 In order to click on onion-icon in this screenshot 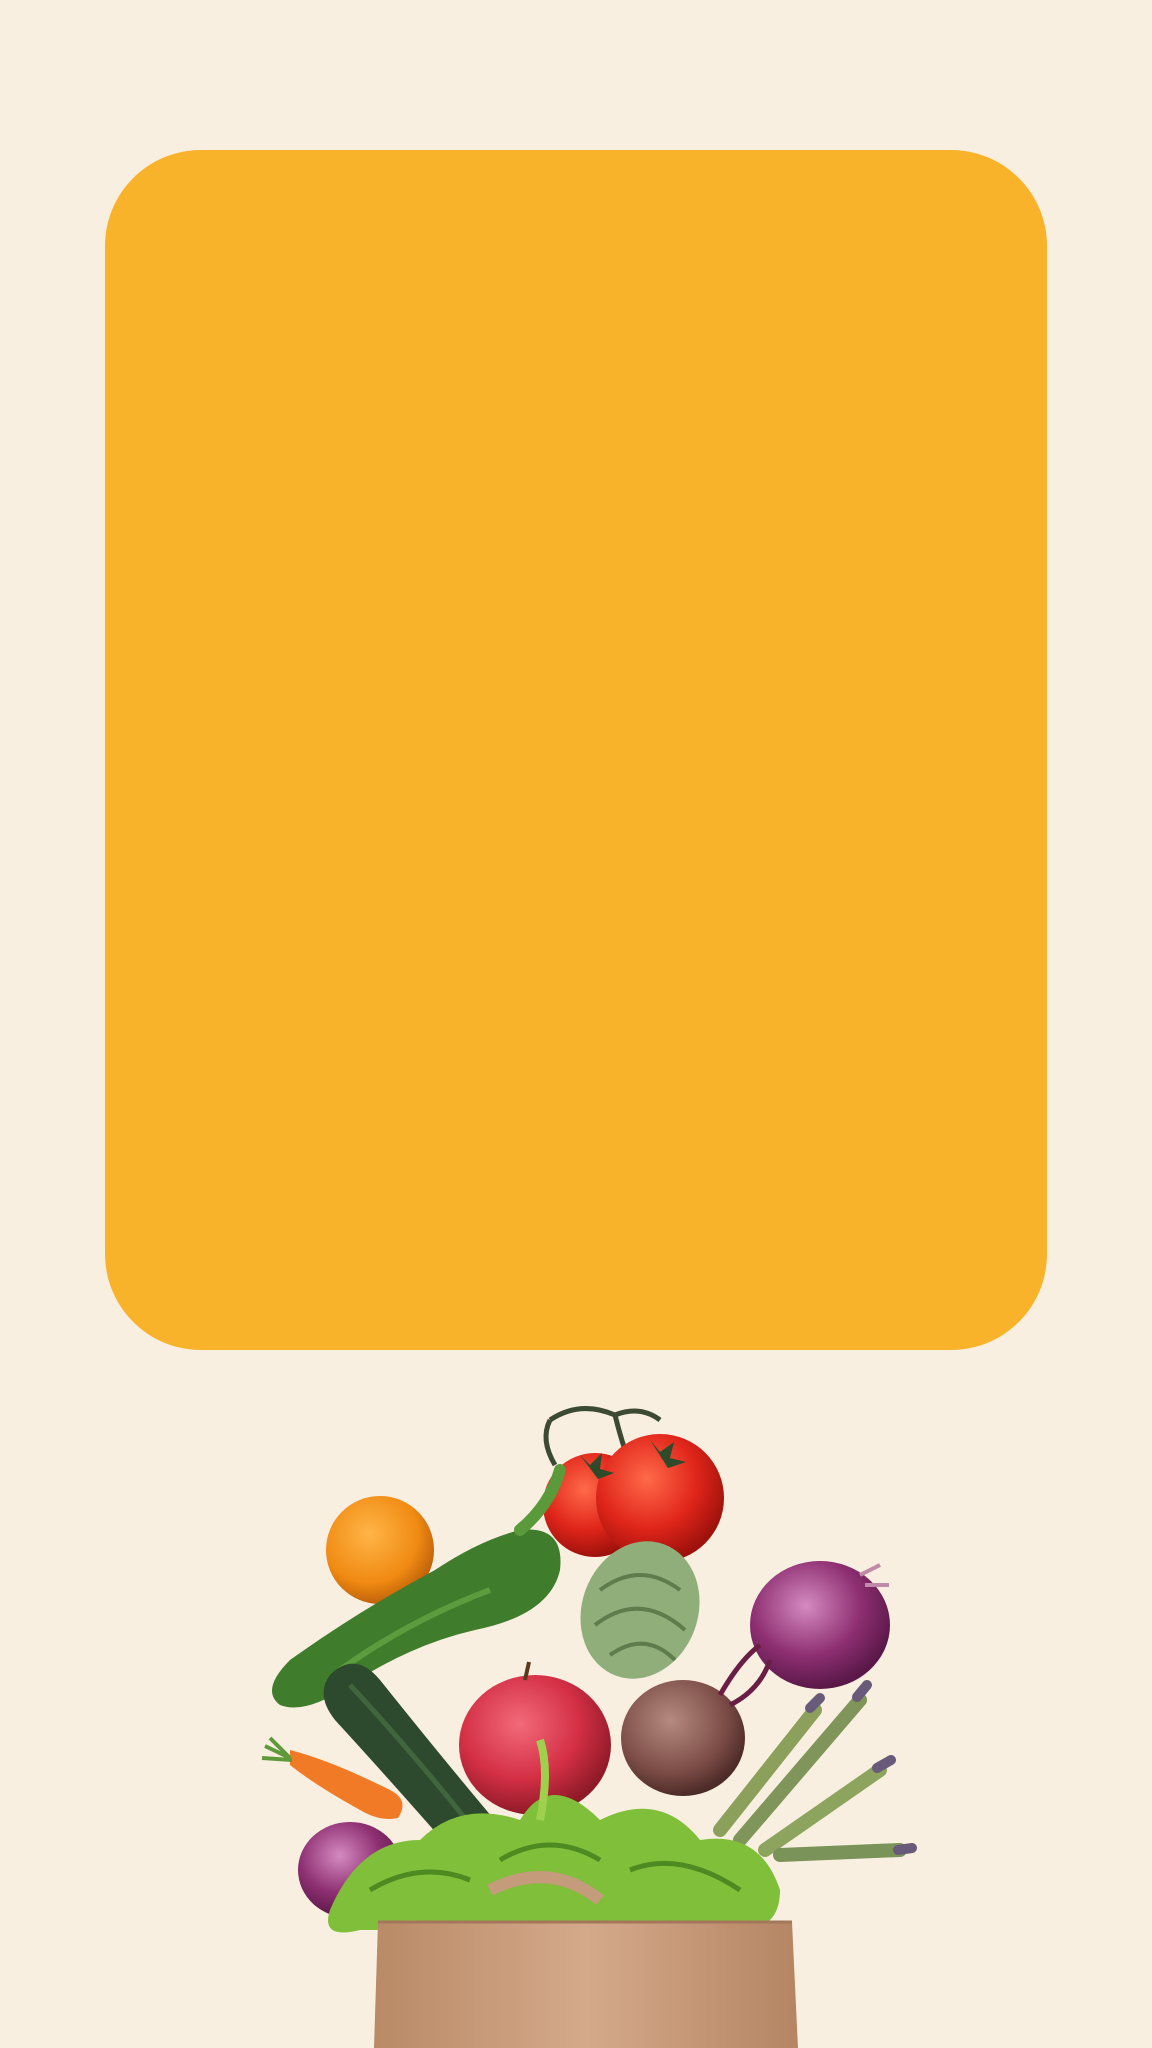, I will do `click(820, 1625)`.